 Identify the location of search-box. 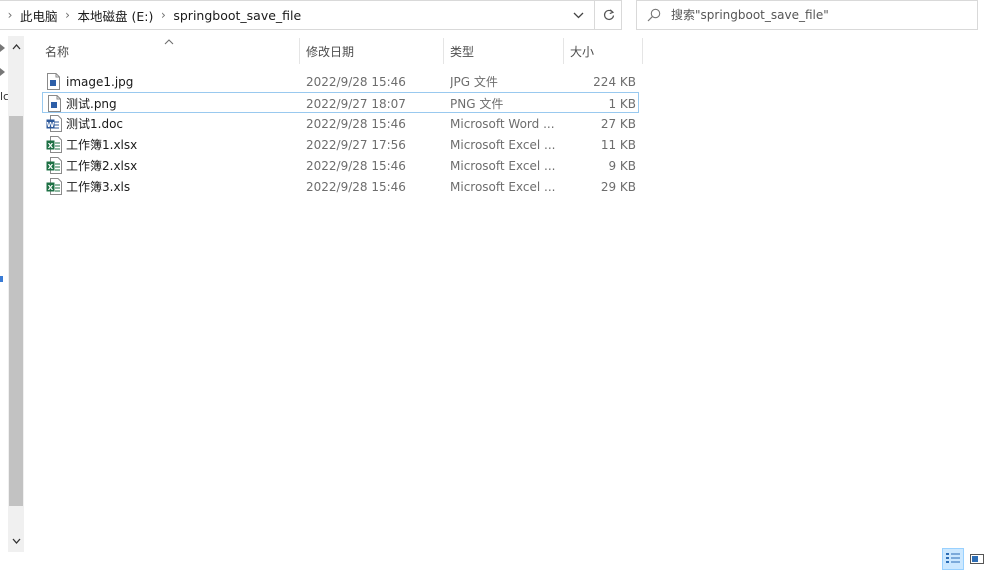
(807, 15).